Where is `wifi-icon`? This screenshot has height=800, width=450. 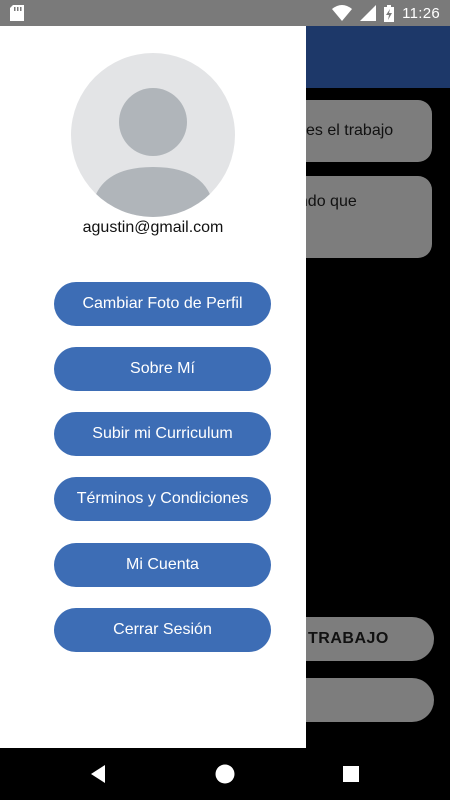 wifi-icon is located at coordinates (342, 13).